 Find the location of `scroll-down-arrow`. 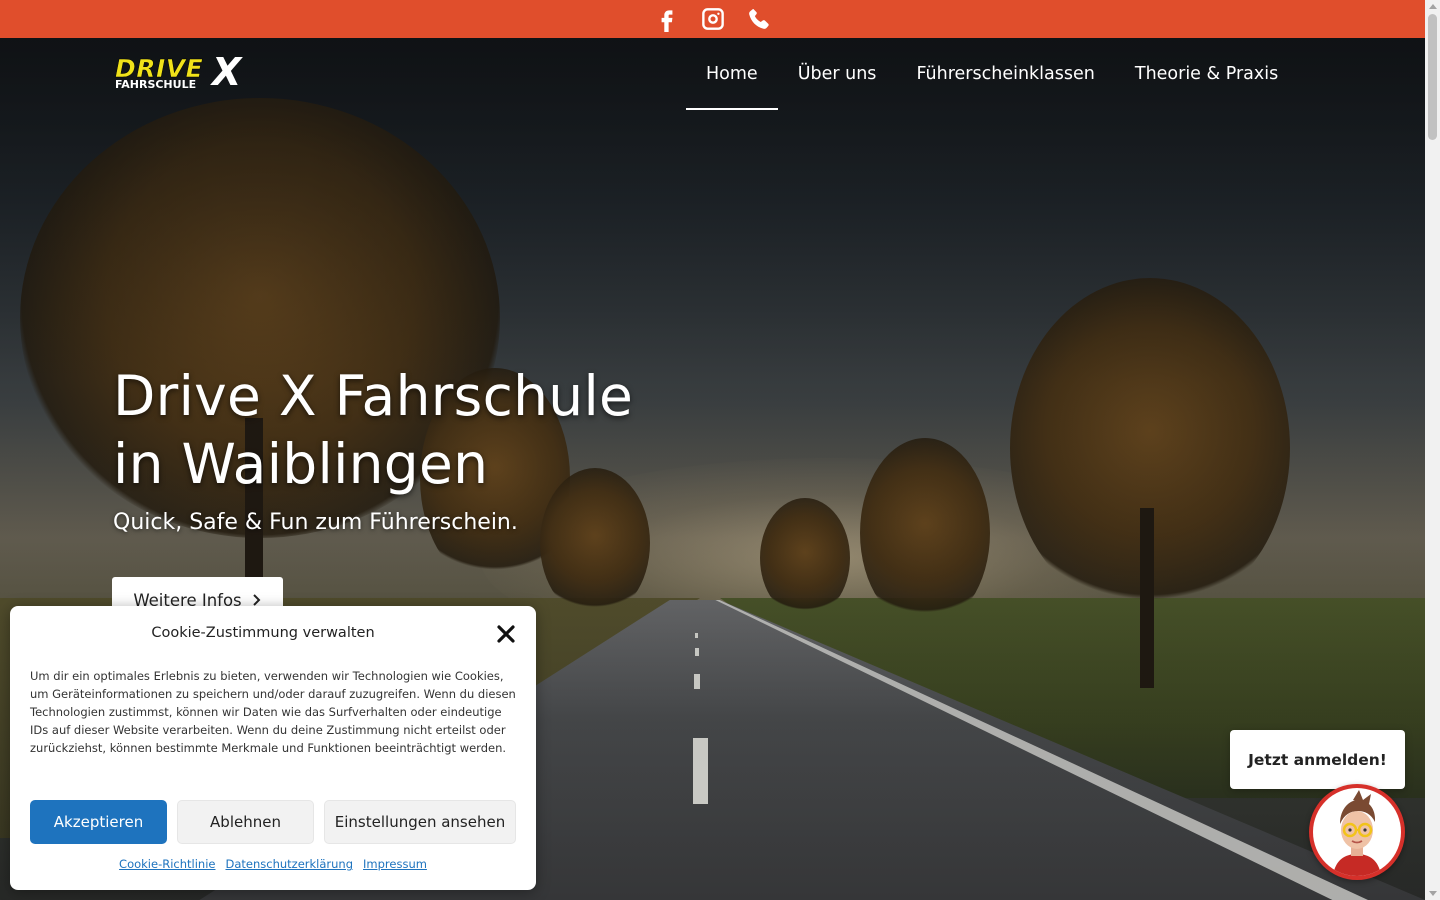

scroll-down-arrow is located at coordinates (1433, 893).